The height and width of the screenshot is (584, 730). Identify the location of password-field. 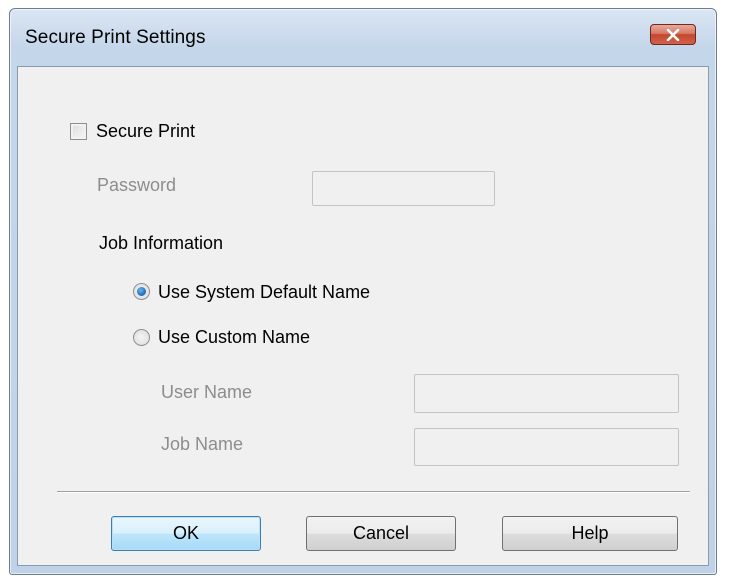
(403, 188).